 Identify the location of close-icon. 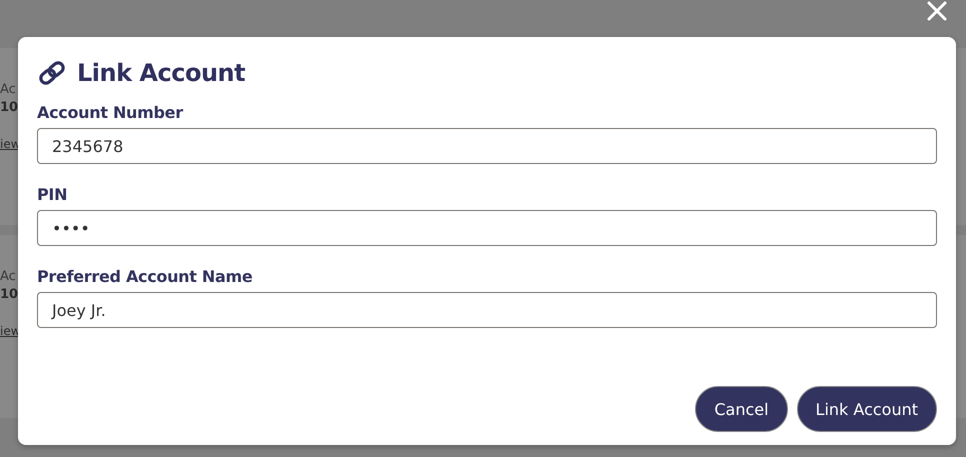
(937, 11).